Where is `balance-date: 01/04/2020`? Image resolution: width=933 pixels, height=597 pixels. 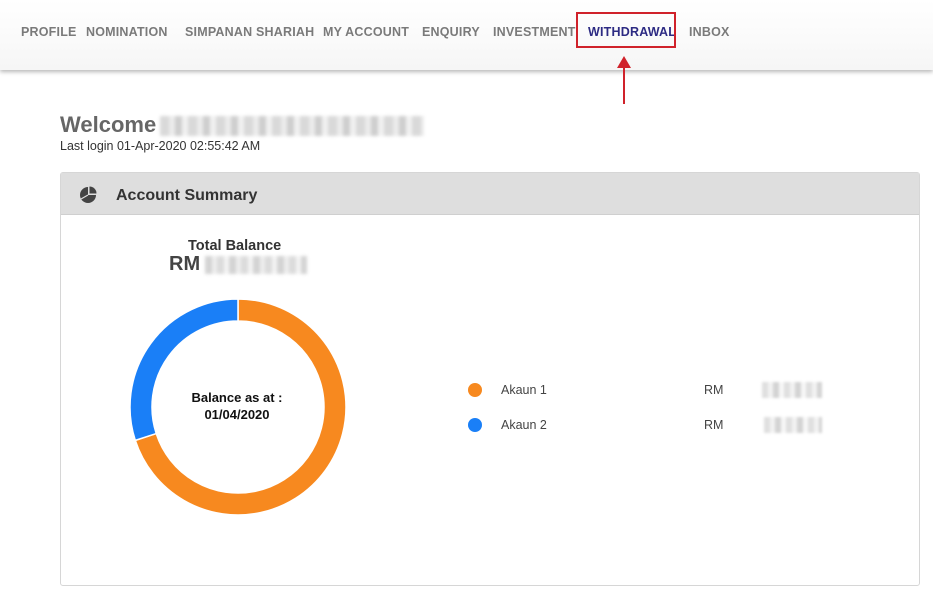
balance-date: 01/04/2020 is located at coordinates (237, 414).